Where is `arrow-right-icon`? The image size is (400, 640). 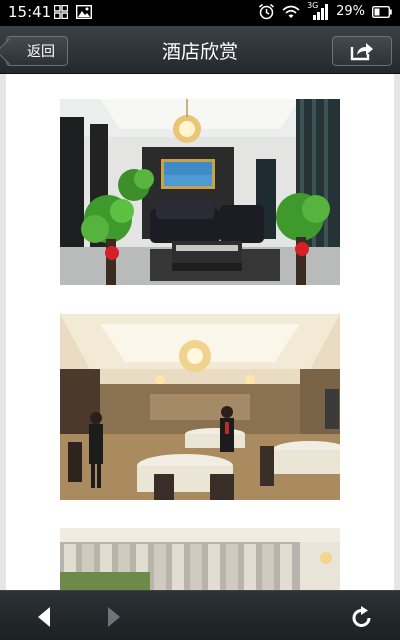 arrow-right-icon is located at coordinates (114, 617).